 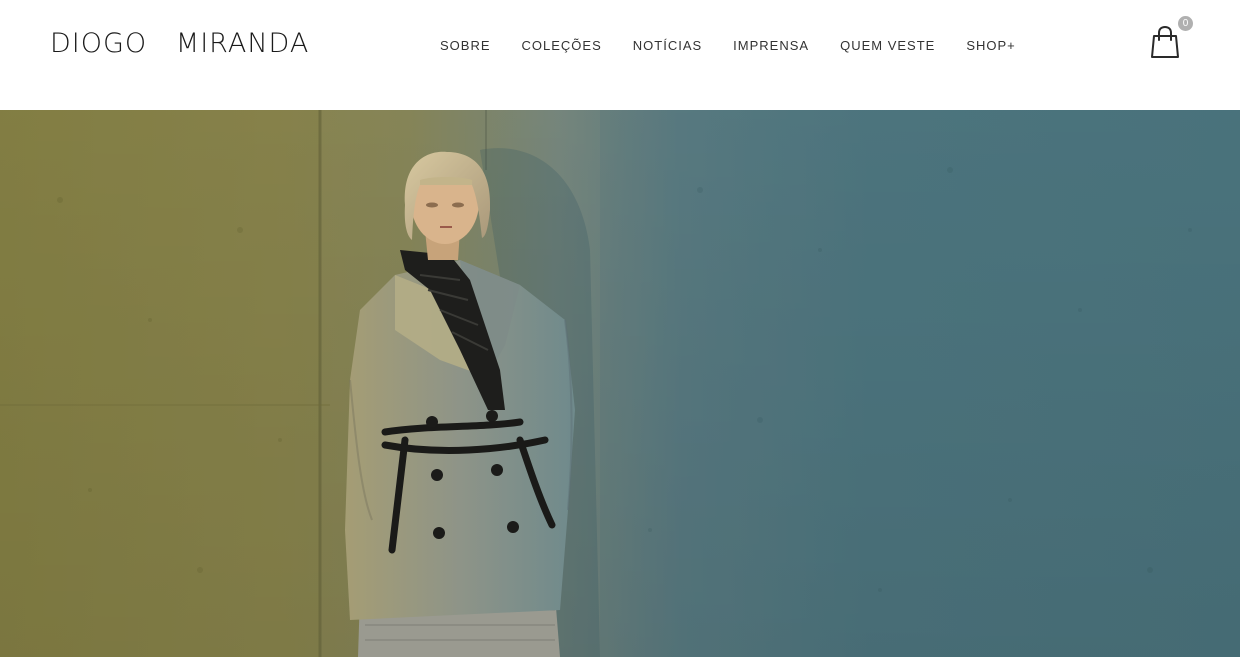 What do you see at coordinates (1165, 41) in the screenshot?
I see `shopping-bag-icon` at bounding box center [1165, 41].